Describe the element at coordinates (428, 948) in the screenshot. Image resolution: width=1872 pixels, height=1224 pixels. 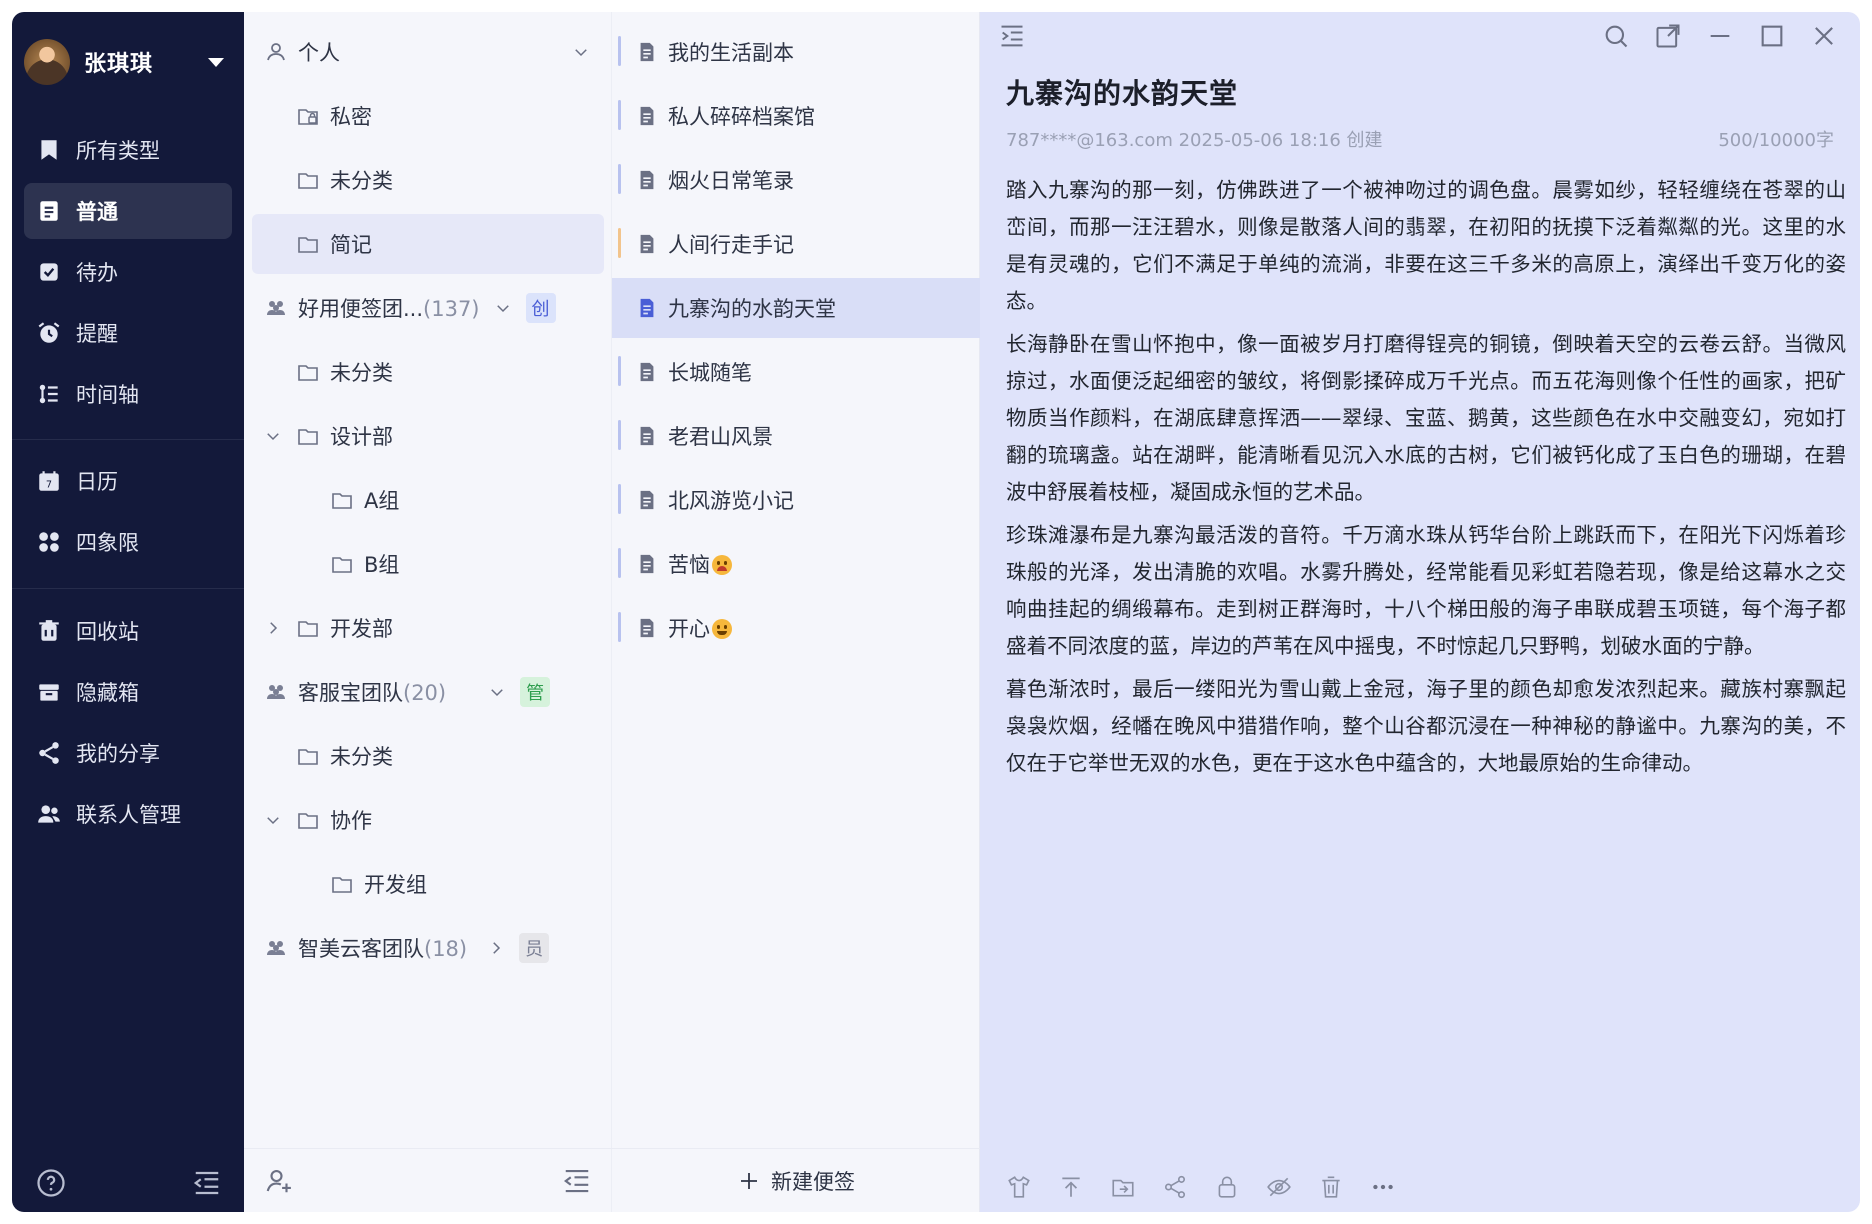
I see `team-zhimeiyunke: 智美云客团队(18) 员` at that location.